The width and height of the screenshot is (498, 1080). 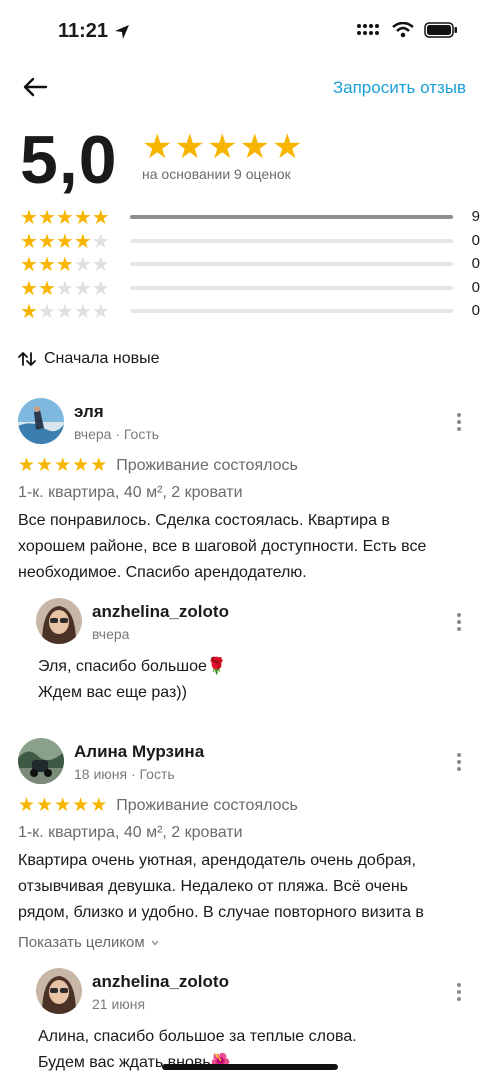 What do you see at coordinates (249, 88) in the screenshot?
I see `nav-bar: Запросить отзыв` at bounding box center [249, 88].